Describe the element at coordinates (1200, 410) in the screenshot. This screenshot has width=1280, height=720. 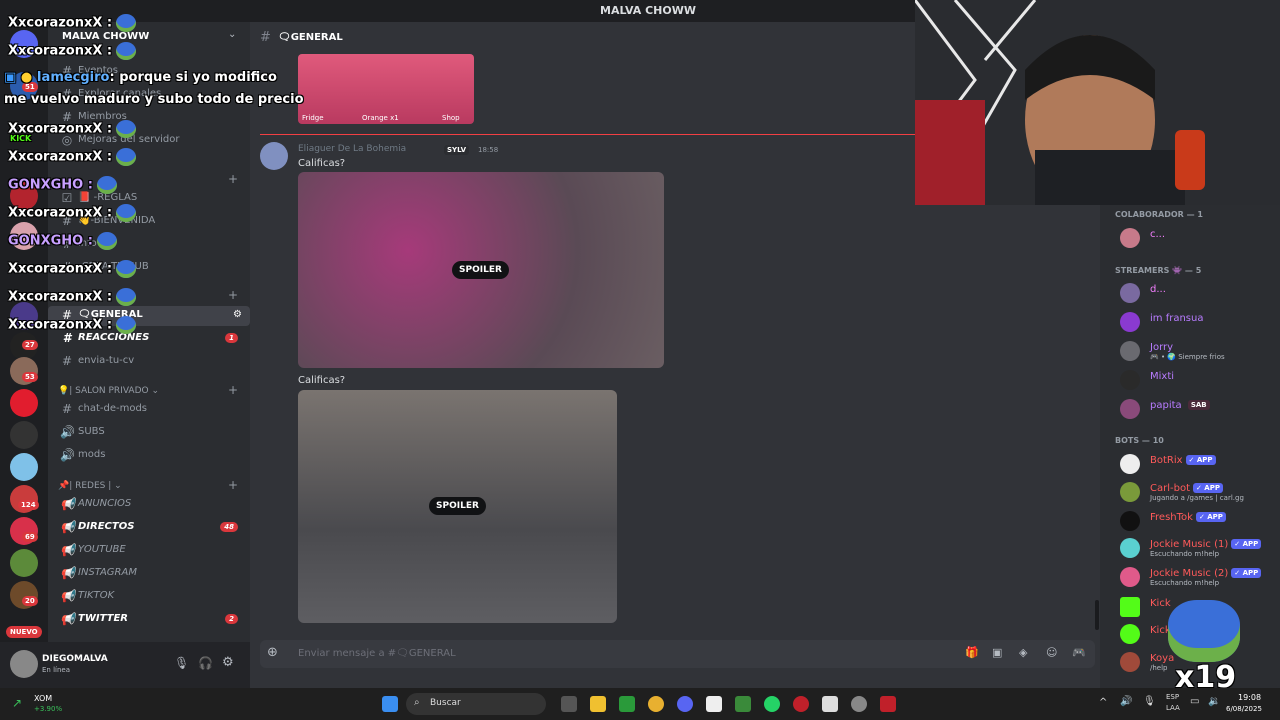
I see `member-item: papita SAB` at that location.